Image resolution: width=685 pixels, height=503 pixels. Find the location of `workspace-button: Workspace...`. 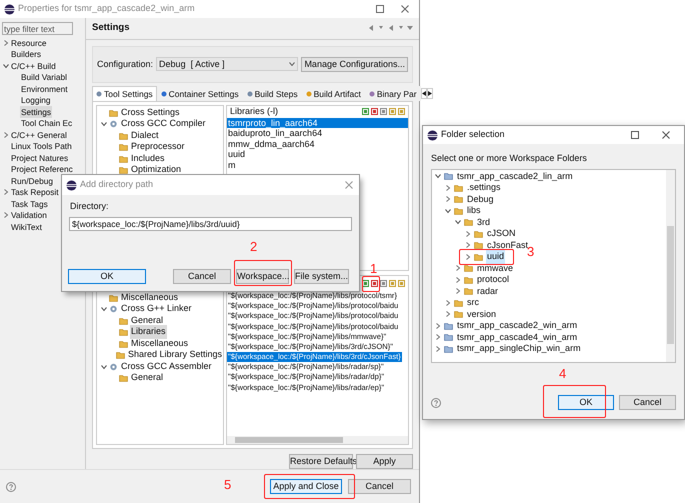

workspace-button: Workspace... is located at coordinates (262, 276).